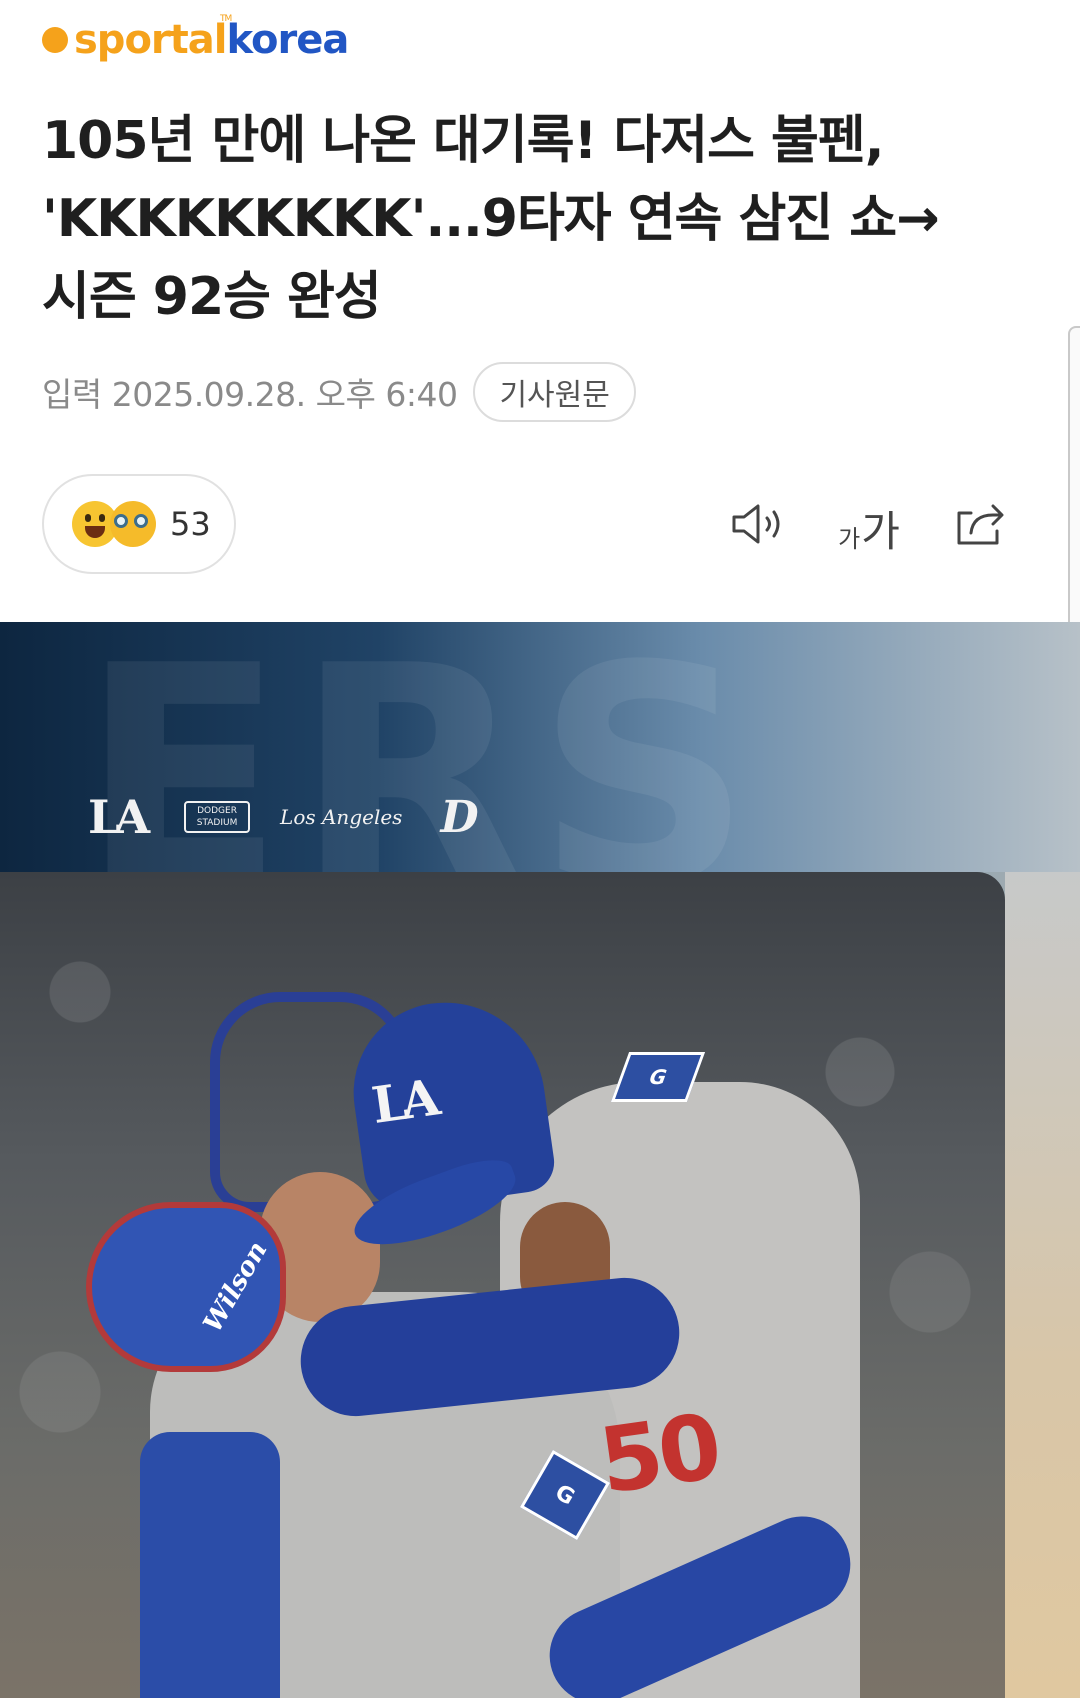  I want to click on font-size-big-glyph: 가, so click(880, 531).